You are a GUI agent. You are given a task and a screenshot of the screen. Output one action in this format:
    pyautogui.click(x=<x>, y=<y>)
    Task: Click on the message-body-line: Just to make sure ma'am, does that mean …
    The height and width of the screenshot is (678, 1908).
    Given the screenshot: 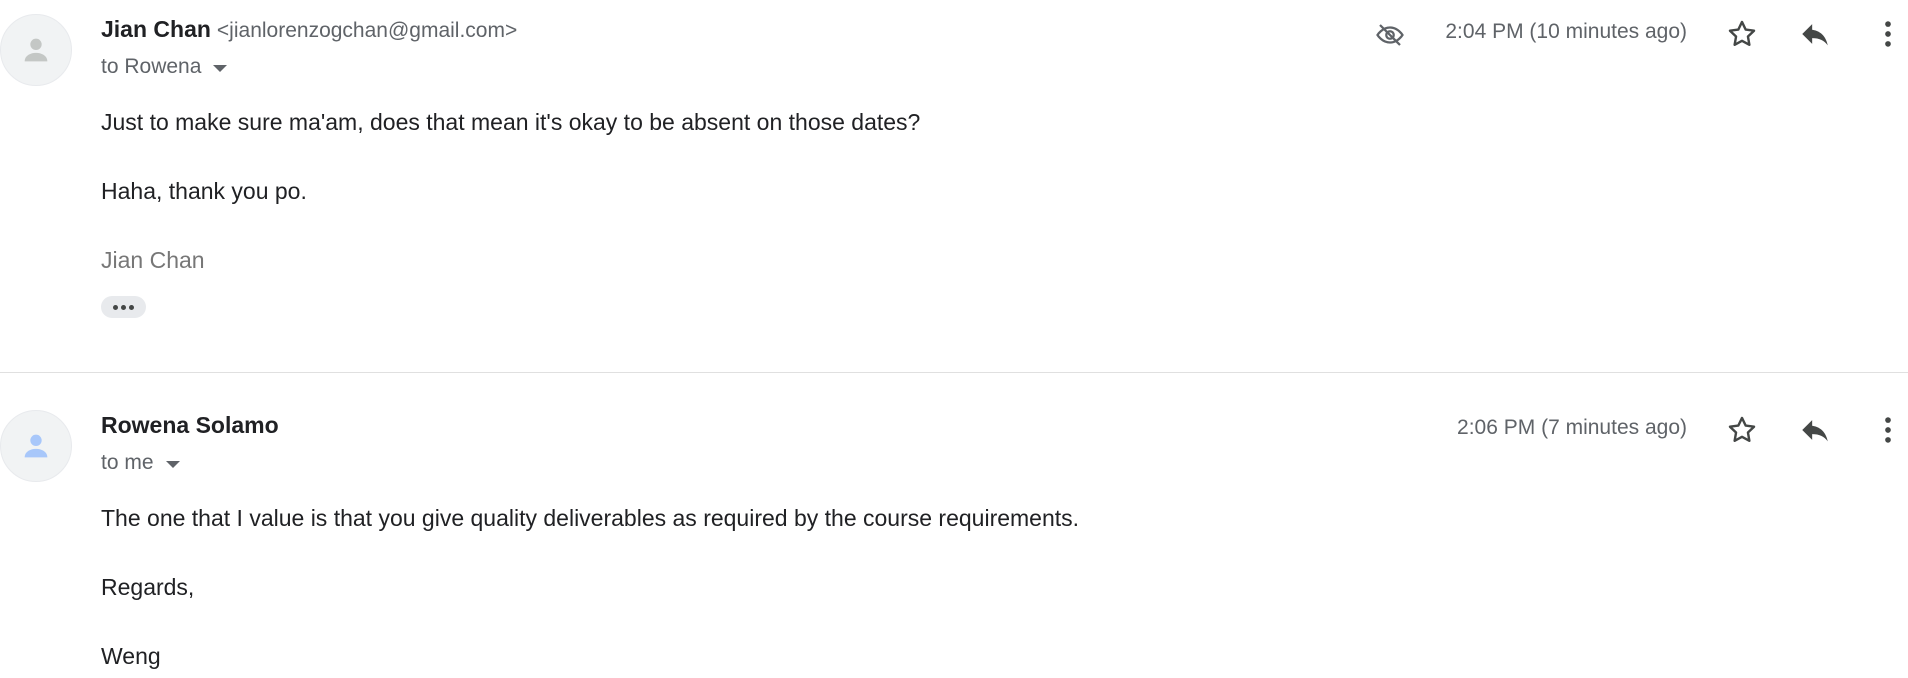 What is the action you would take?
    pyautogui.click(x=511, y=122)
    